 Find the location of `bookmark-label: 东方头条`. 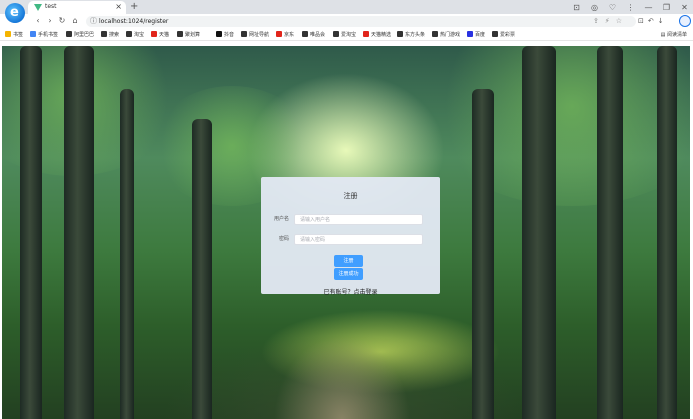

bookmark-label: 东方头条 is located at coordinates (415, 35).